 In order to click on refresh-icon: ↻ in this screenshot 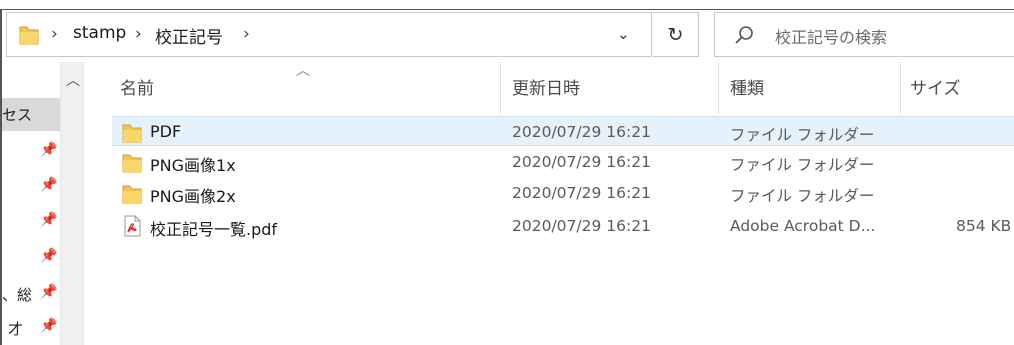, I will do `click(675, 34)`.